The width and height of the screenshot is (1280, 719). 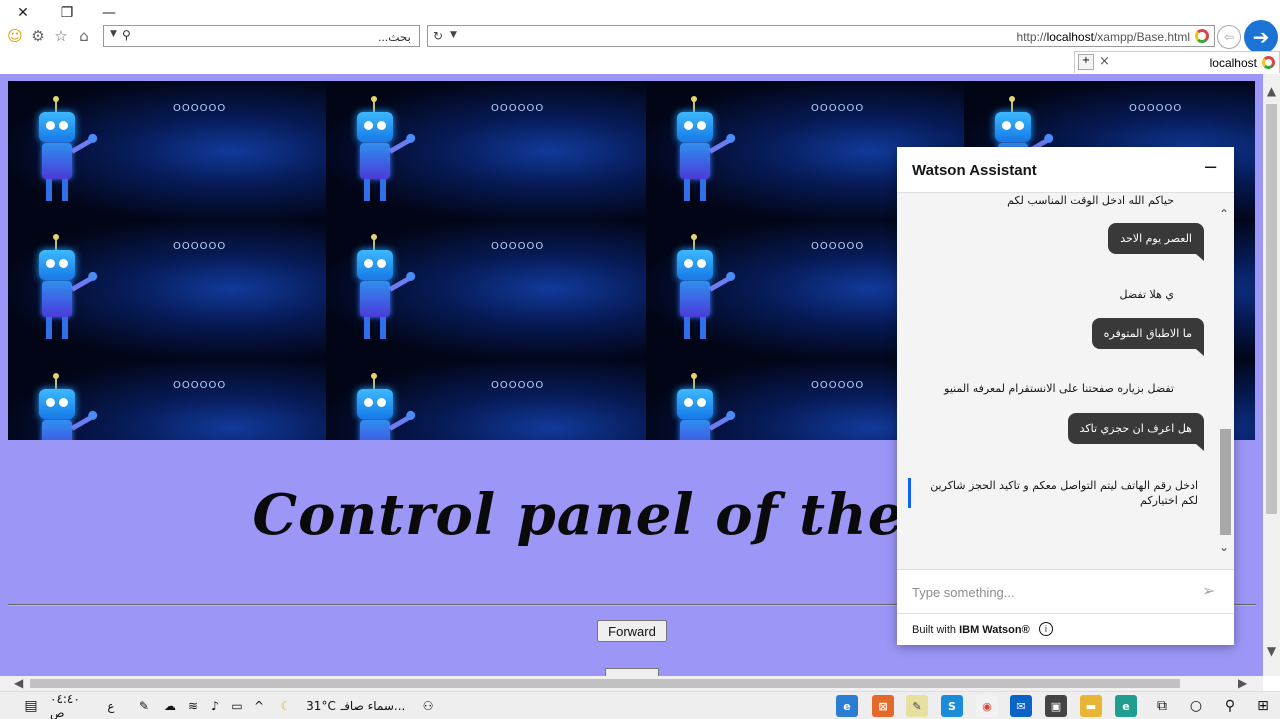 What do you see at coordinates (1271, 91) in the screenshot?
I see `scroll-up-icon: ▲` at bounding box center [1271, 91].